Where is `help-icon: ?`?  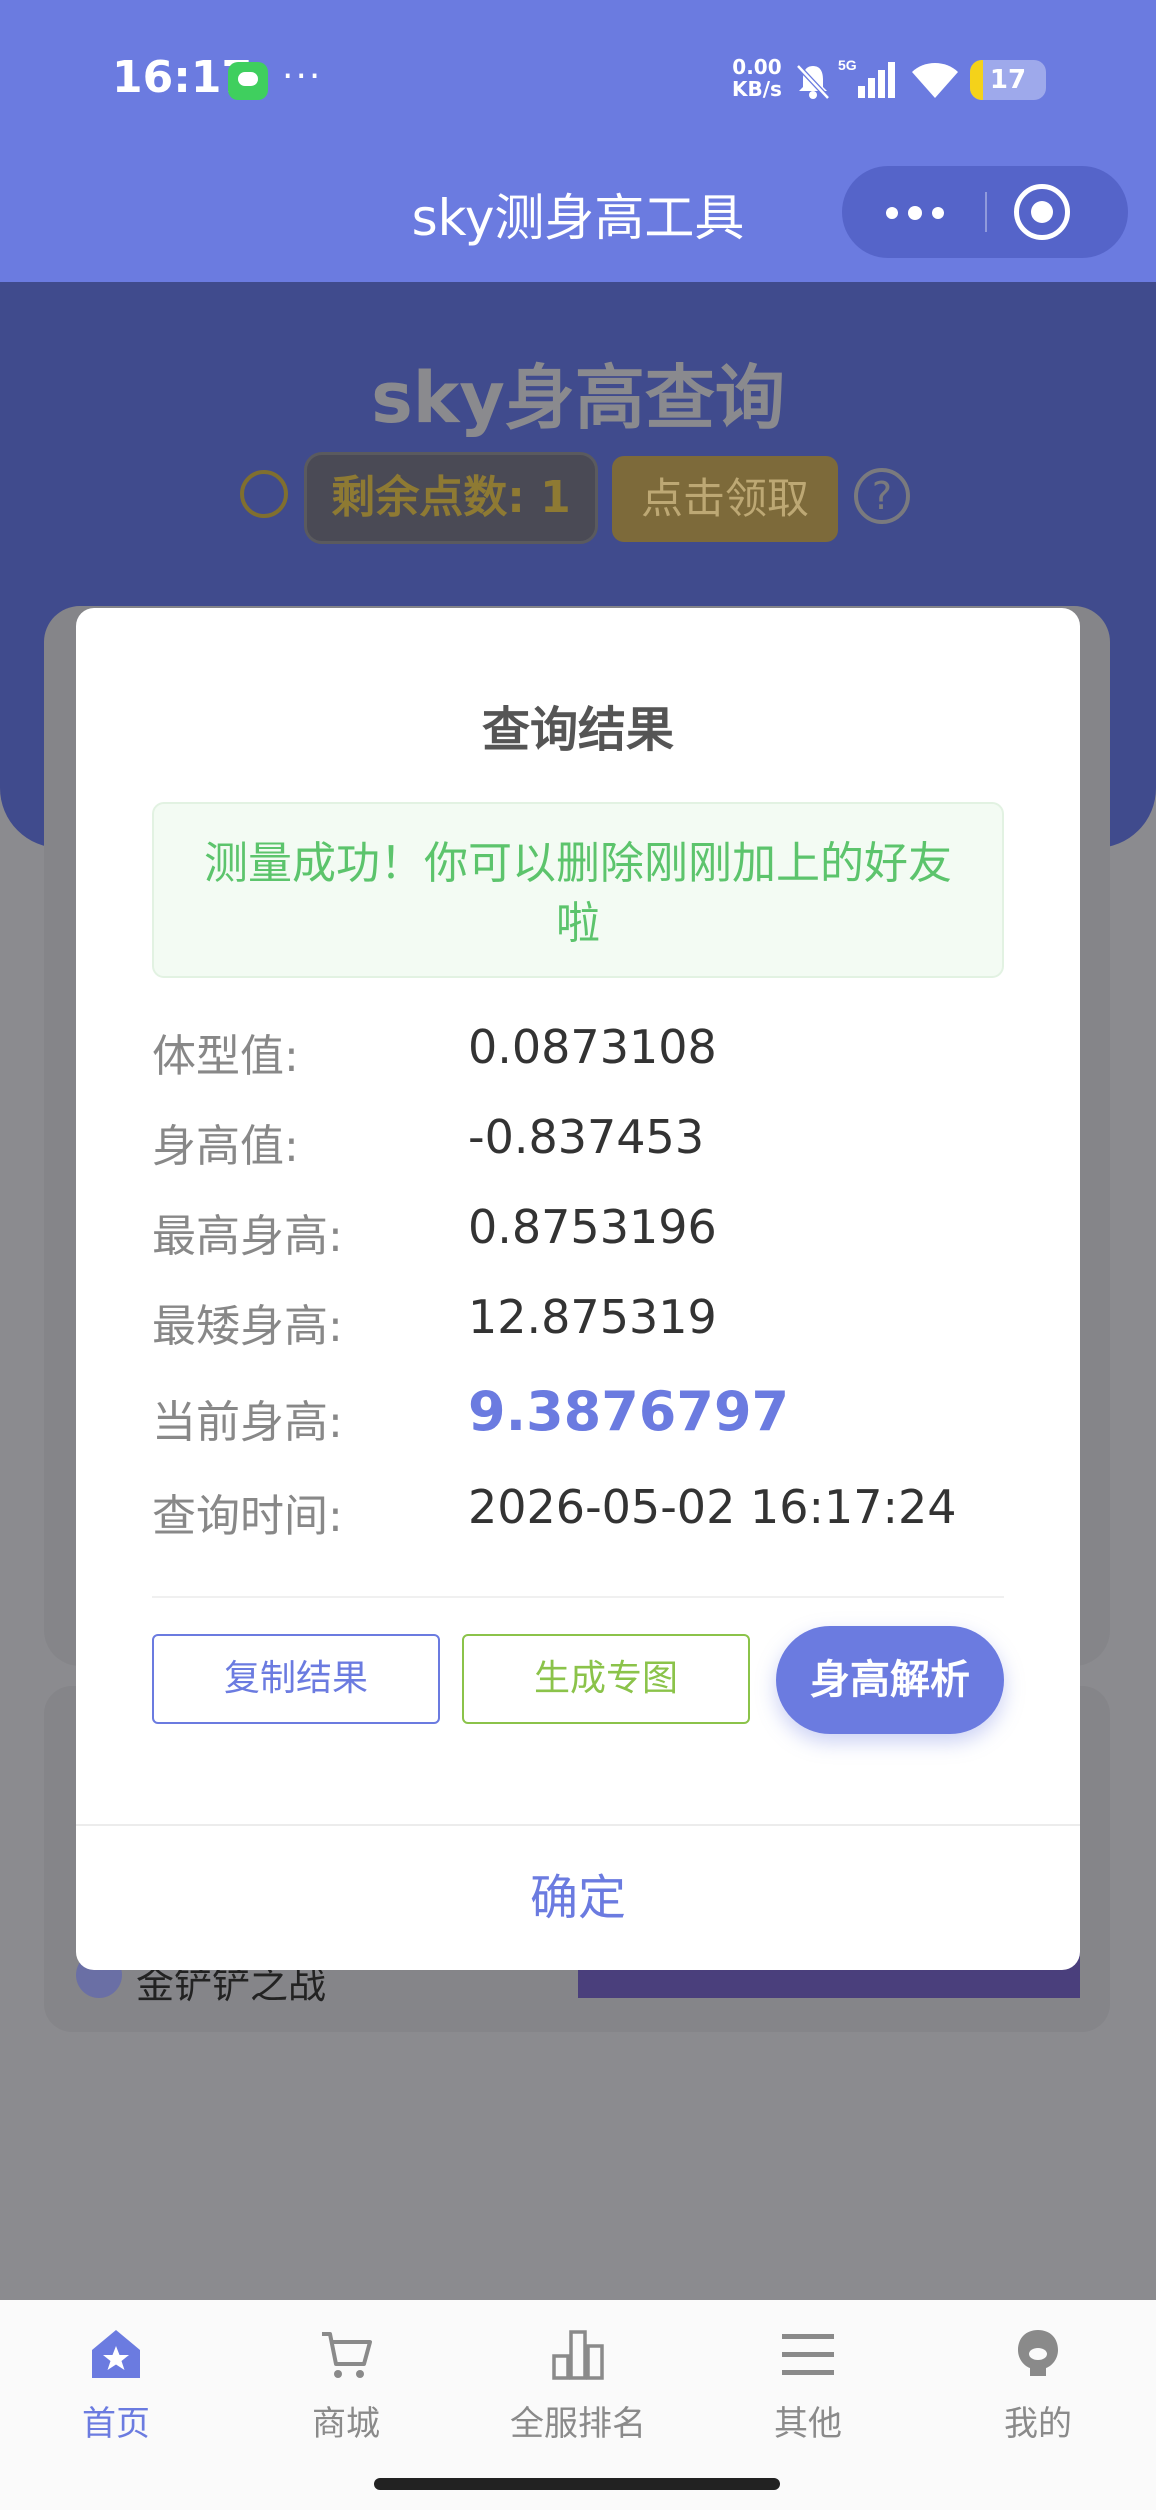 help-icon: ? is located at coordinates (882, 496).